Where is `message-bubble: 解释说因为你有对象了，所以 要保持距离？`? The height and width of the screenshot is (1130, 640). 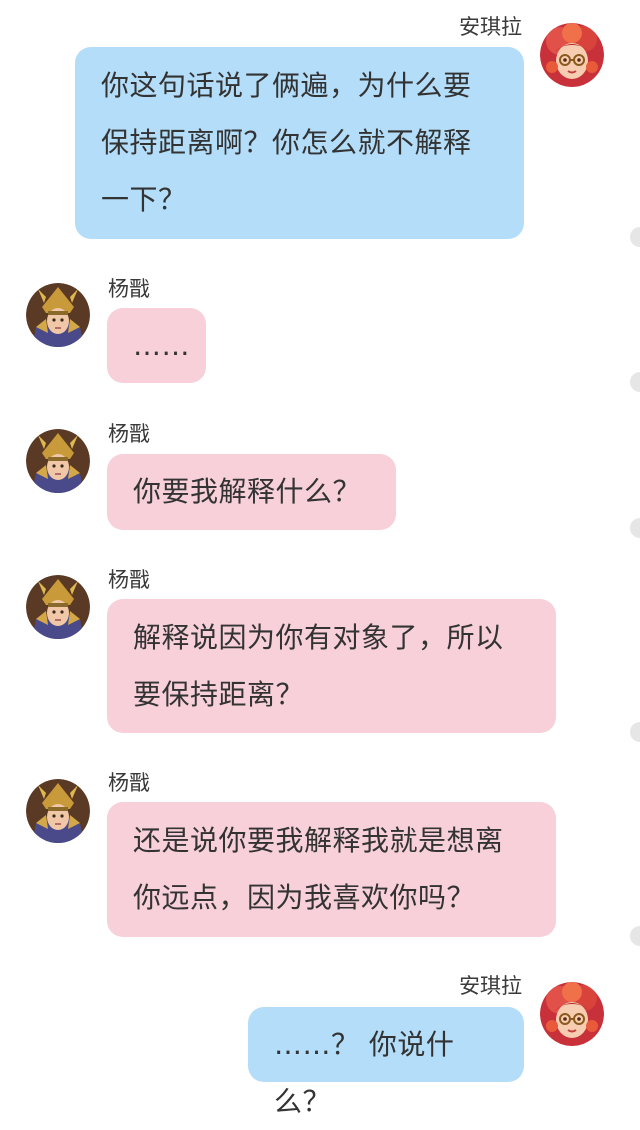
message-bubble: 解释说因为你有对象了，所以 要保持距离？ is located at coordinates (331, 666).